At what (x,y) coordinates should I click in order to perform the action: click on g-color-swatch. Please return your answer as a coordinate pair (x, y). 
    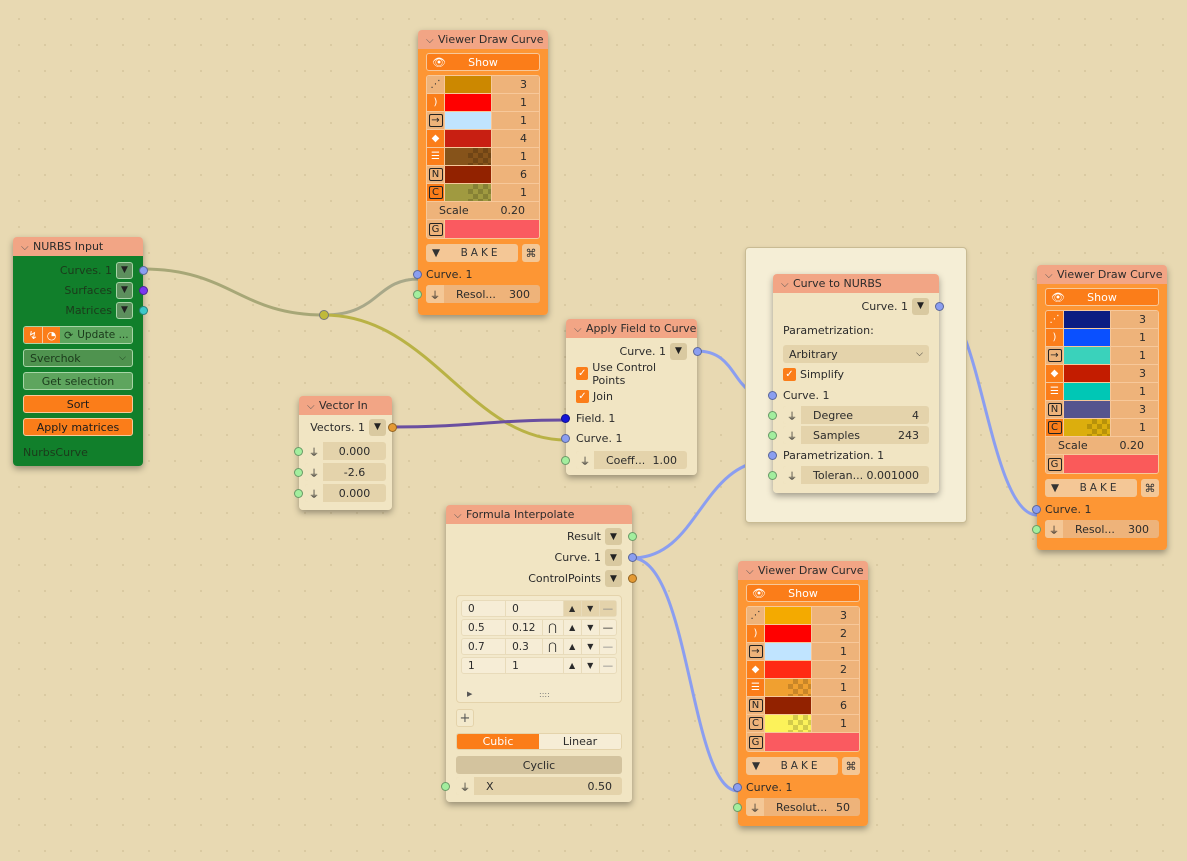
    Looking at the image, I should click on (1111, 464).